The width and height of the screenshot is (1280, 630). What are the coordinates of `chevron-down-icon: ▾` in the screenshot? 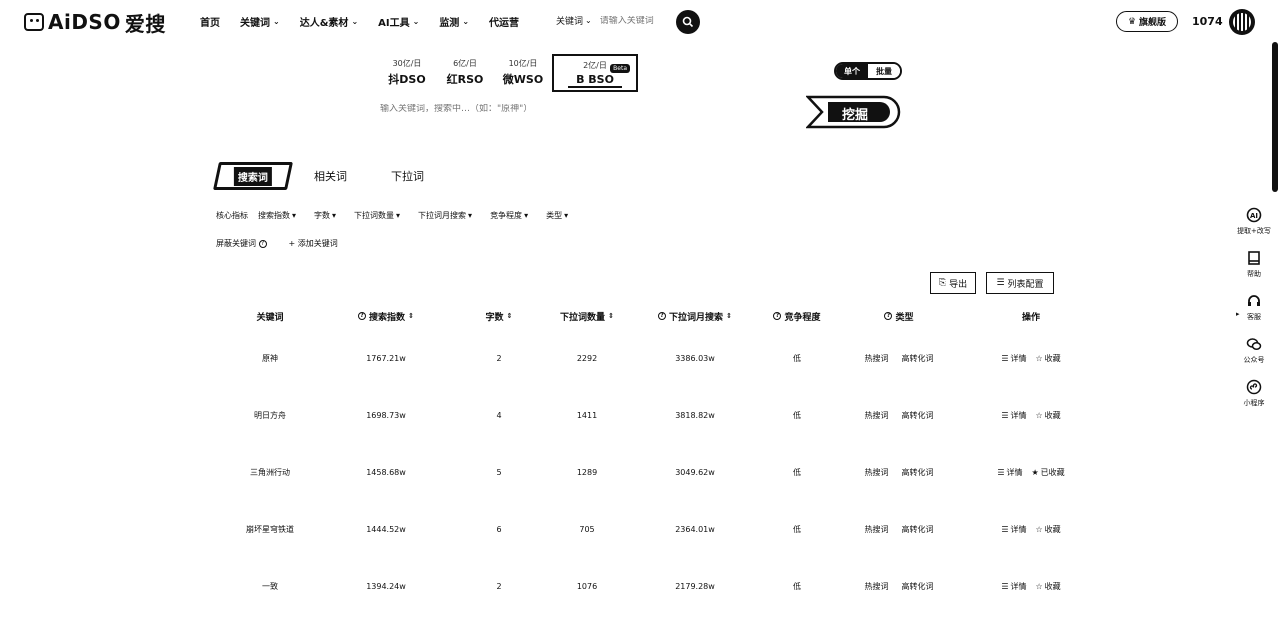 It's located at (398, 215).